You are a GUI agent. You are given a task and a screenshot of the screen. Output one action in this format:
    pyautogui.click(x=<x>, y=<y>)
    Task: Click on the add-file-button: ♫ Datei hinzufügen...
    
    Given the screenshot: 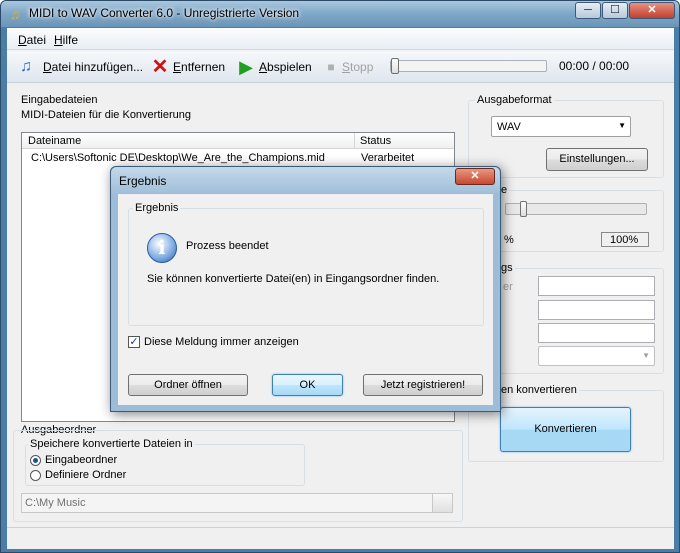 What is the action you would take?
    pyautogui.click(x=80, y=67)
    